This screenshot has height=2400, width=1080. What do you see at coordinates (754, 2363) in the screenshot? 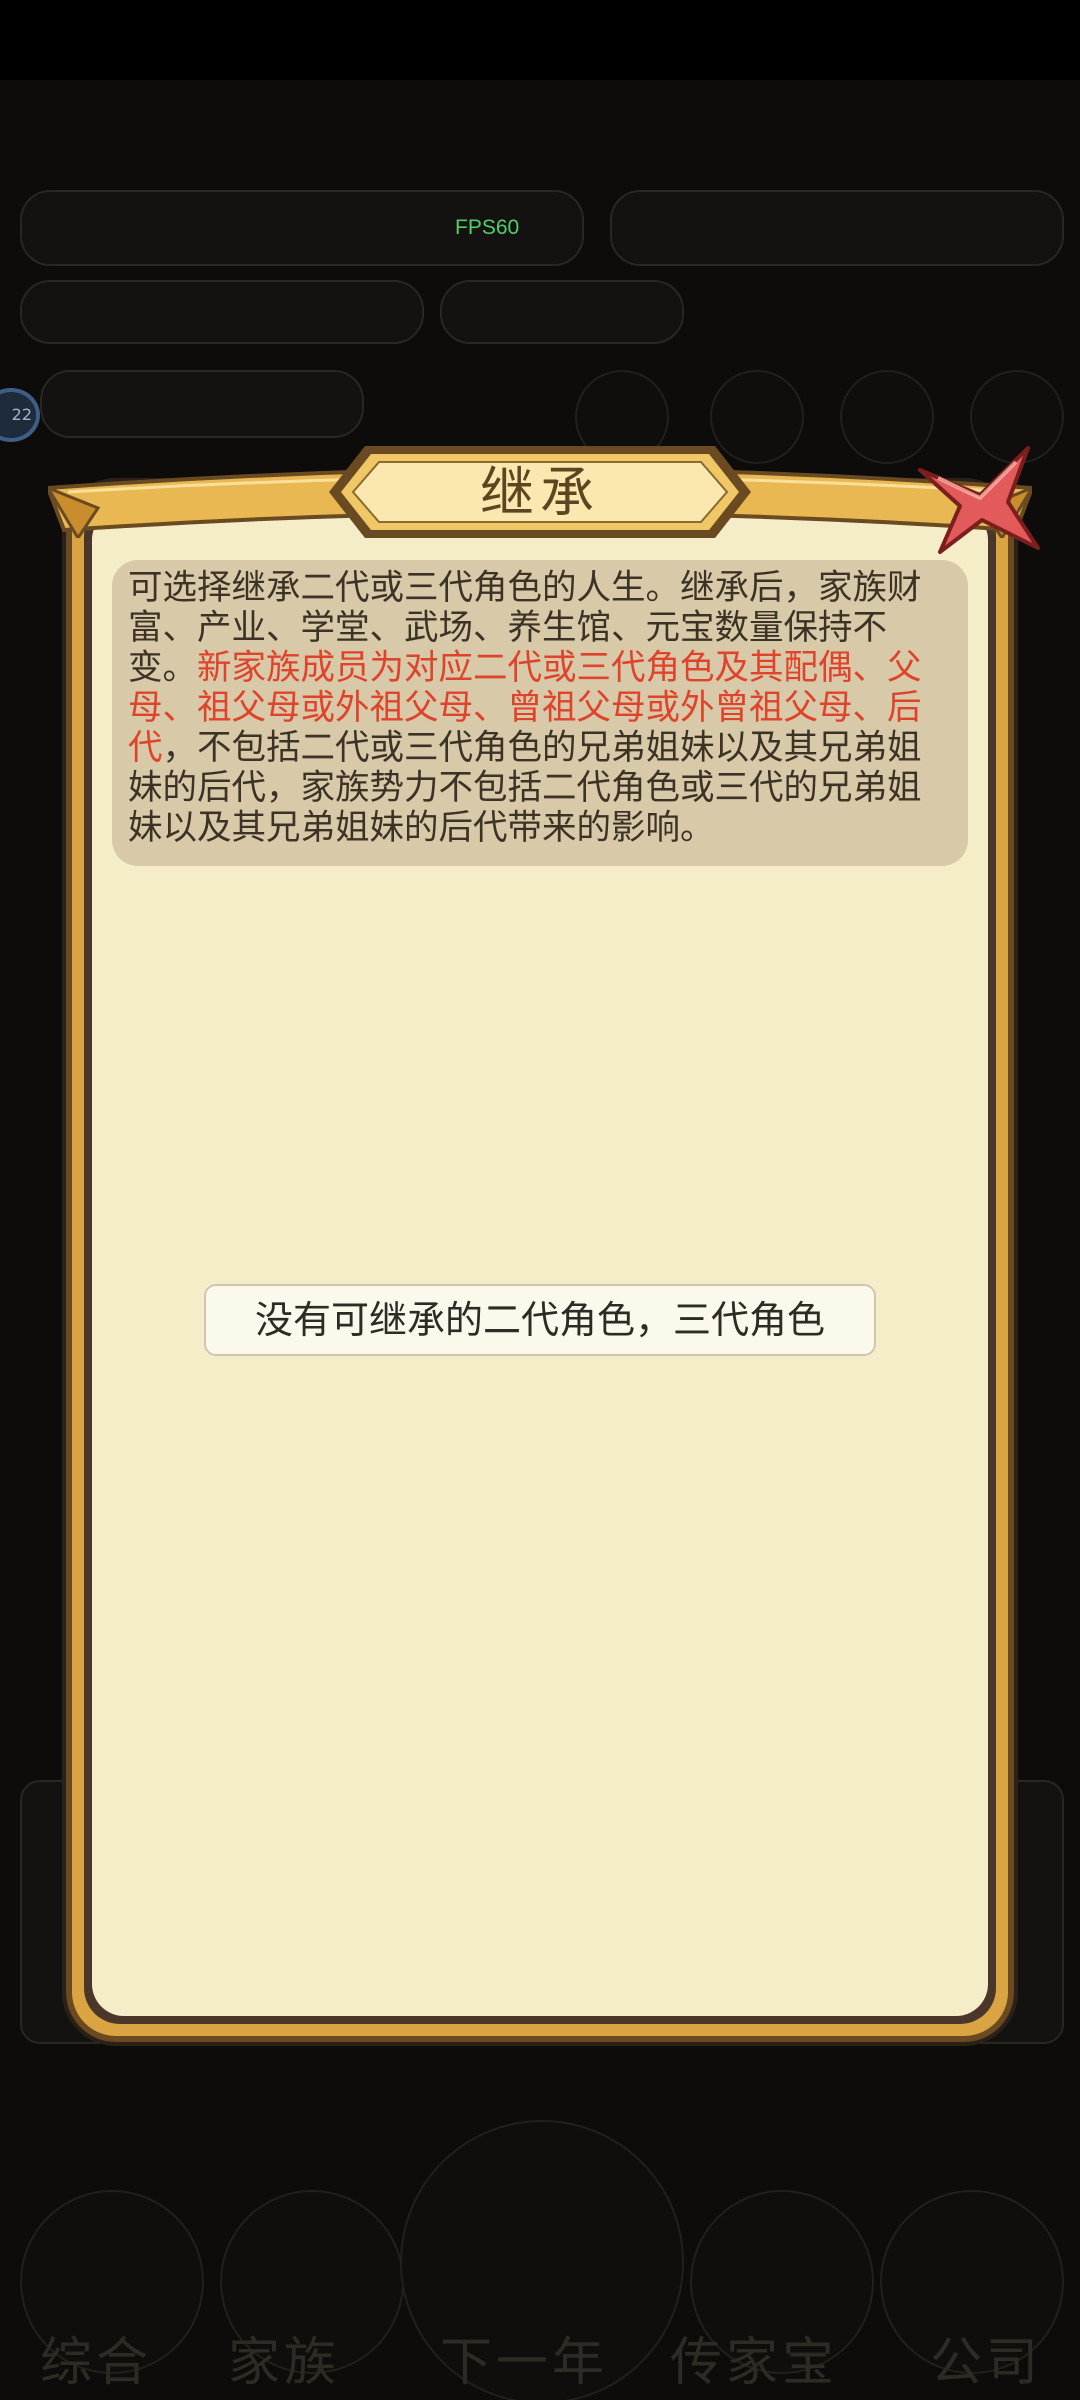
I see `bg-nav-label: 传家宝` at bounding box center [754, 2363].